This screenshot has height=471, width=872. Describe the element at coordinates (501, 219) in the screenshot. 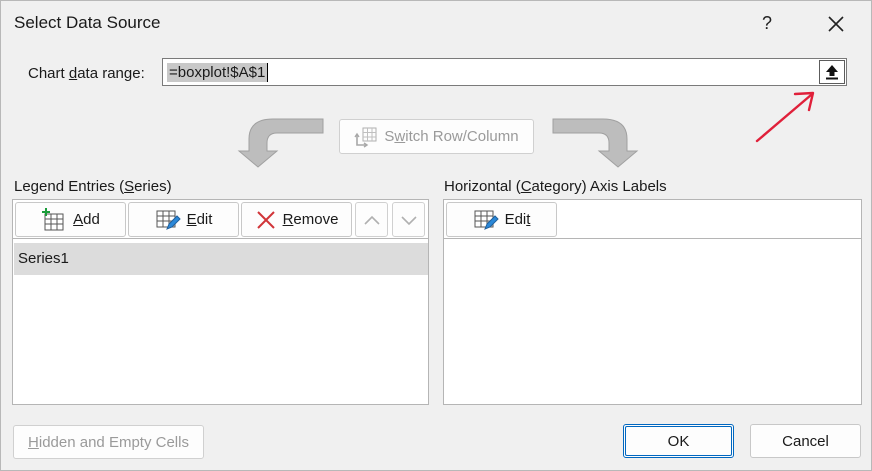

I see `edit-axis-labels-button: Edit` at that location.